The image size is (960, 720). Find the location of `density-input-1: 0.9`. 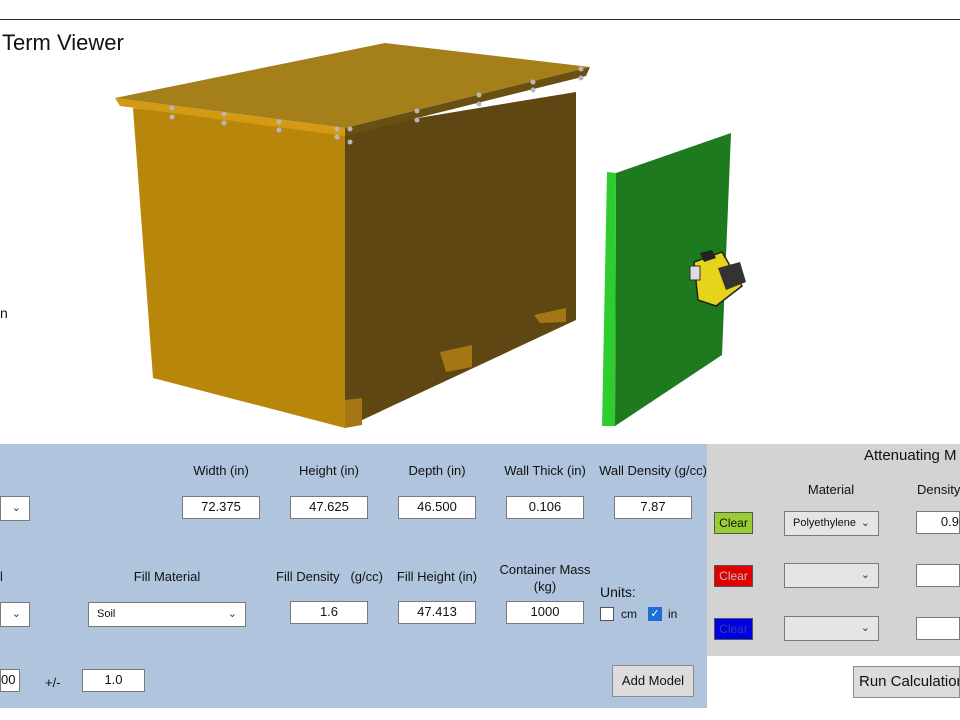

density-input-1: 0.9 is located at coordinates (938, 522).